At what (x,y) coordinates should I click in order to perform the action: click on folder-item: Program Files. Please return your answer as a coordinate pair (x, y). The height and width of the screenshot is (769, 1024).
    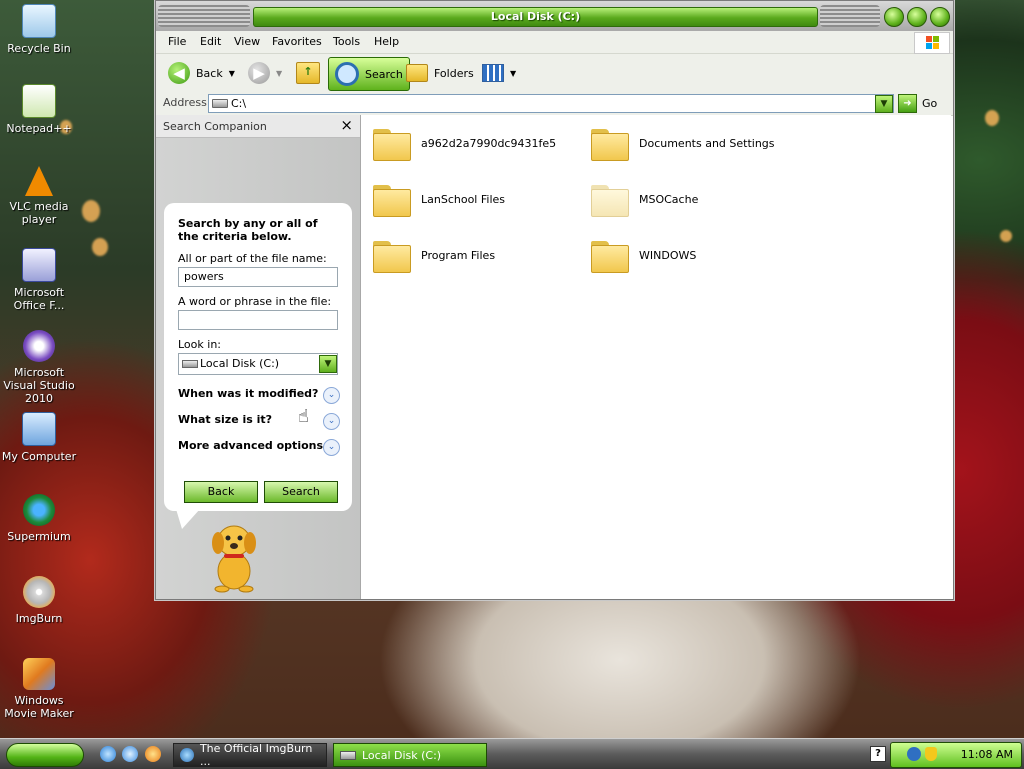
    Looking at the image, I should click on (434, 256).